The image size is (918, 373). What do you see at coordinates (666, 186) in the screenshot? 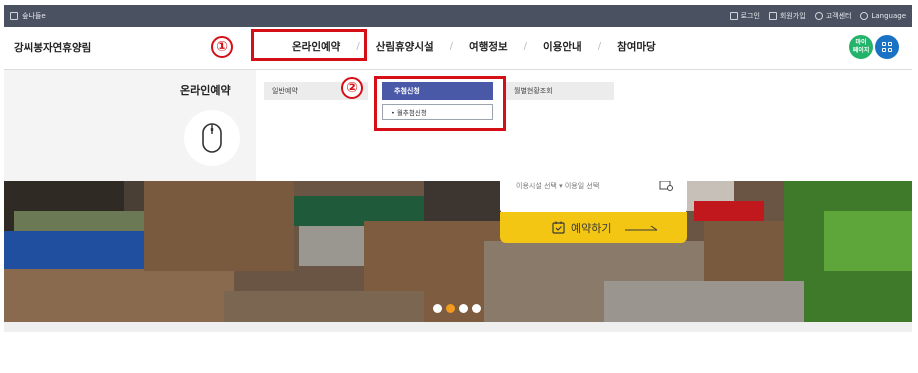
I see `calendar-icon` at bounding box center [666, 186].